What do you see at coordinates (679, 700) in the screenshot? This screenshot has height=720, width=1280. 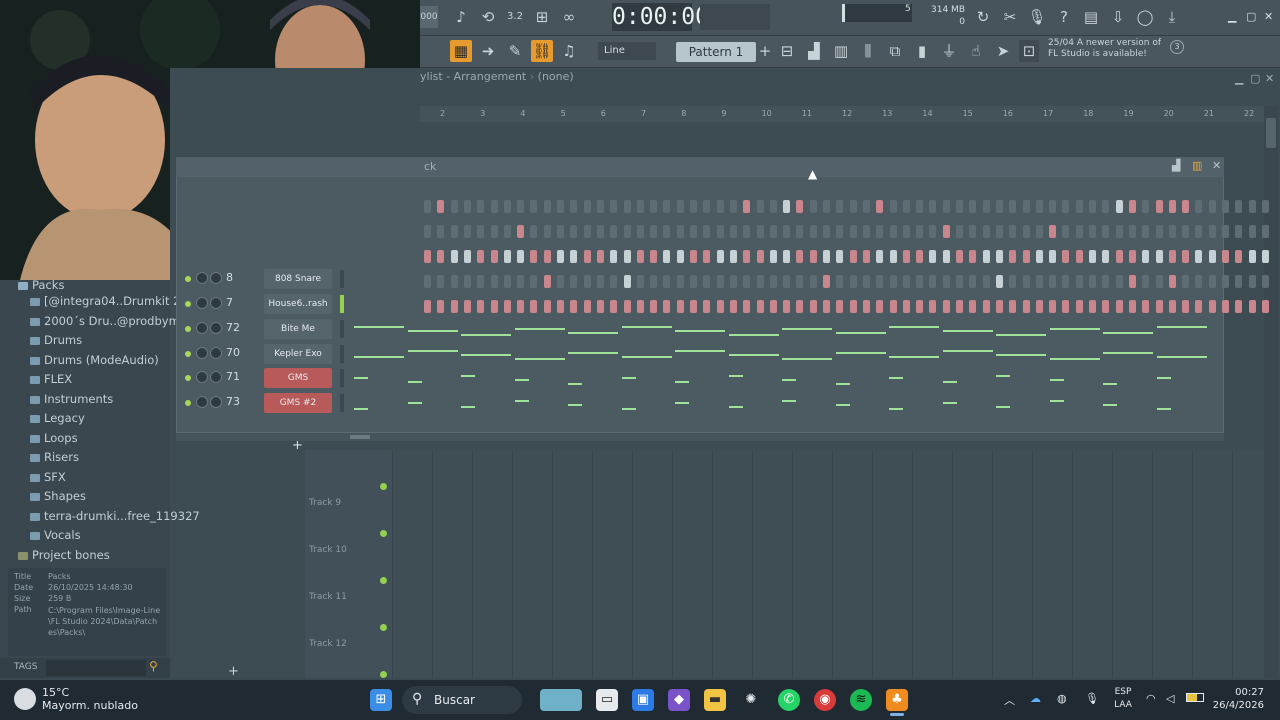 I see `copilot-icon: ◆` at bounding box center [679, 700].